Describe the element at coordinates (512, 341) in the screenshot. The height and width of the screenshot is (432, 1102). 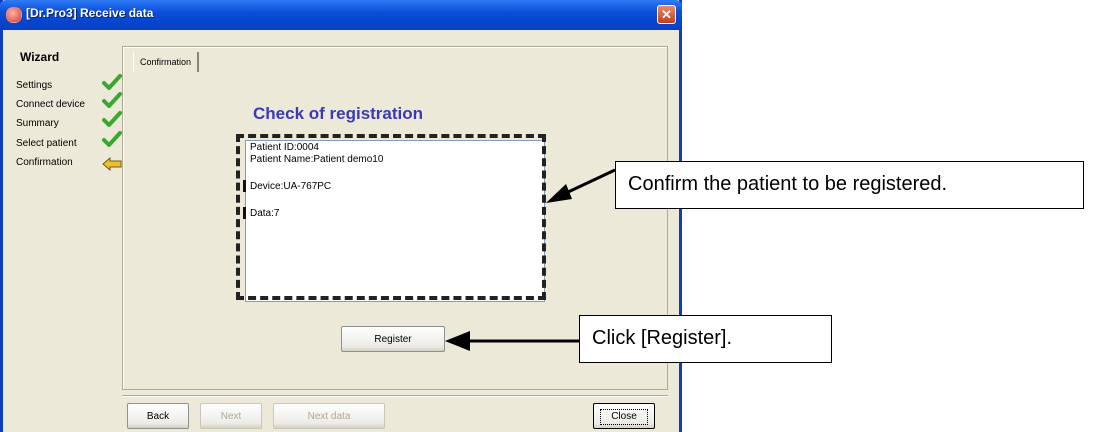
I see `register-arrow-icon` at that location.